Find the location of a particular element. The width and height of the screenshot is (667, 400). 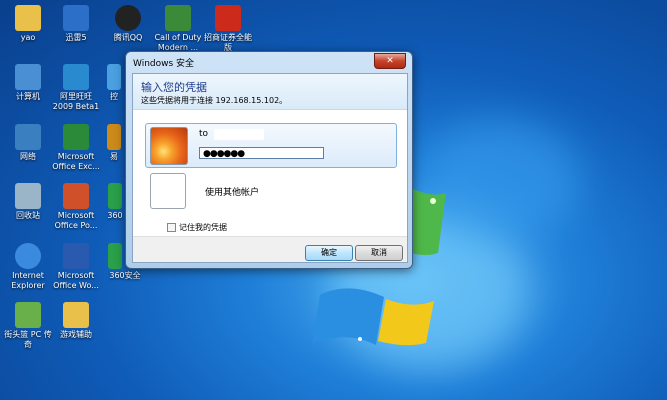

aliwangwang-icon is located at coordinates (76, 77).